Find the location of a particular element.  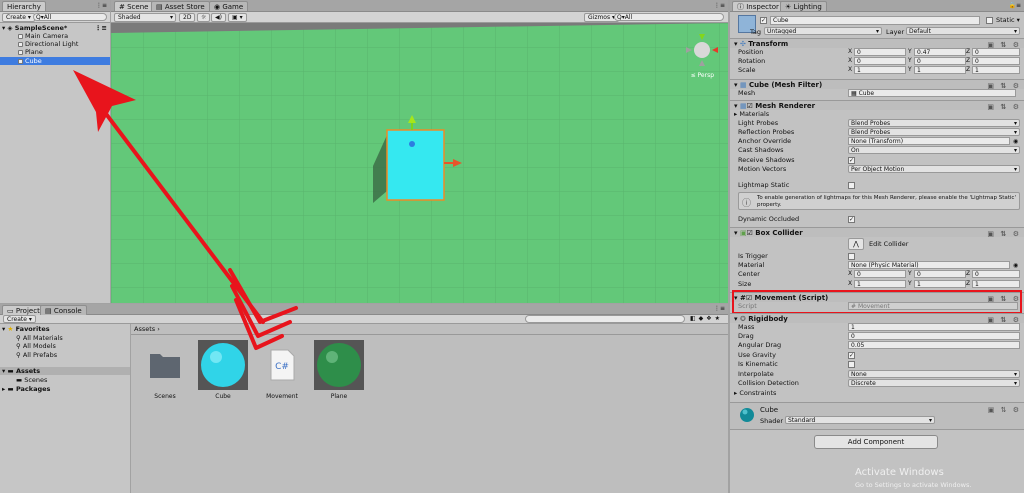

projection-label: ≤ Persp is located at coordinates (702, 75).